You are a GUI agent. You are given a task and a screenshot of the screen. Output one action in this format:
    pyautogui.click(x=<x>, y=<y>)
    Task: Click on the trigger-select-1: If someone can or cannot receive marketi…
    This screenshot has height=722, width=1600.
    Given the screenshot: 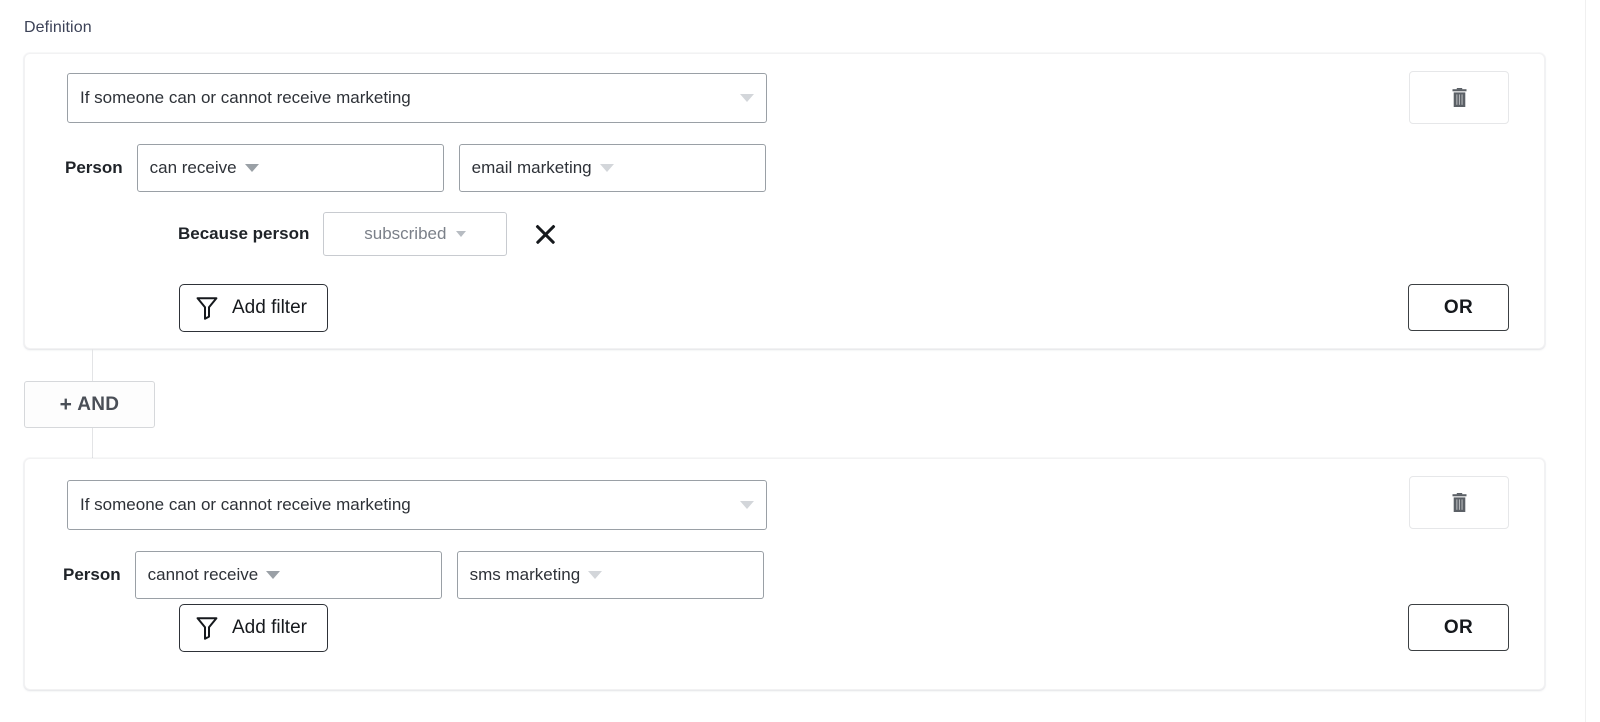 What is the action you would take?
    pyautogui.click(x=417, y=98)
    